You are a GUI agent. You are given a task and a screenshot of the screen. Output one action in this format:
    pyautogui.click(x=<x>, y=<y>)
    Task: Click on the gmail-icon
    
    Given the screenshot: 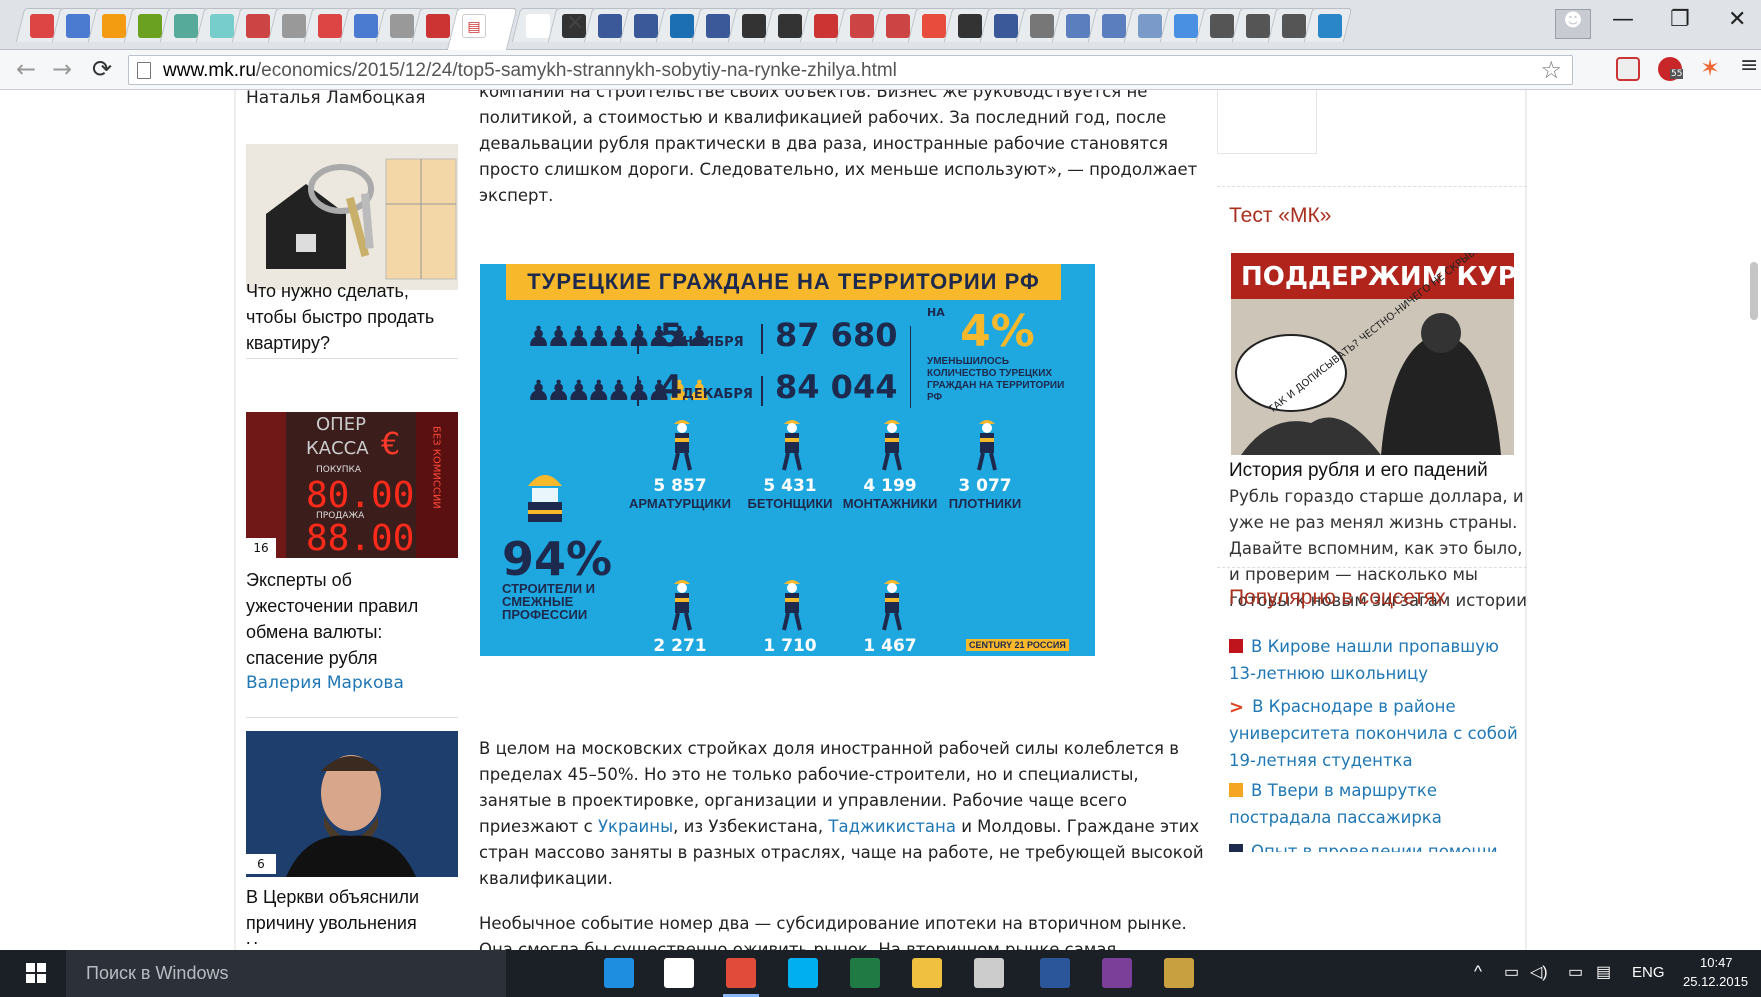 What is the action you would take?
    pyautogui.click(x=42, y=26)
    